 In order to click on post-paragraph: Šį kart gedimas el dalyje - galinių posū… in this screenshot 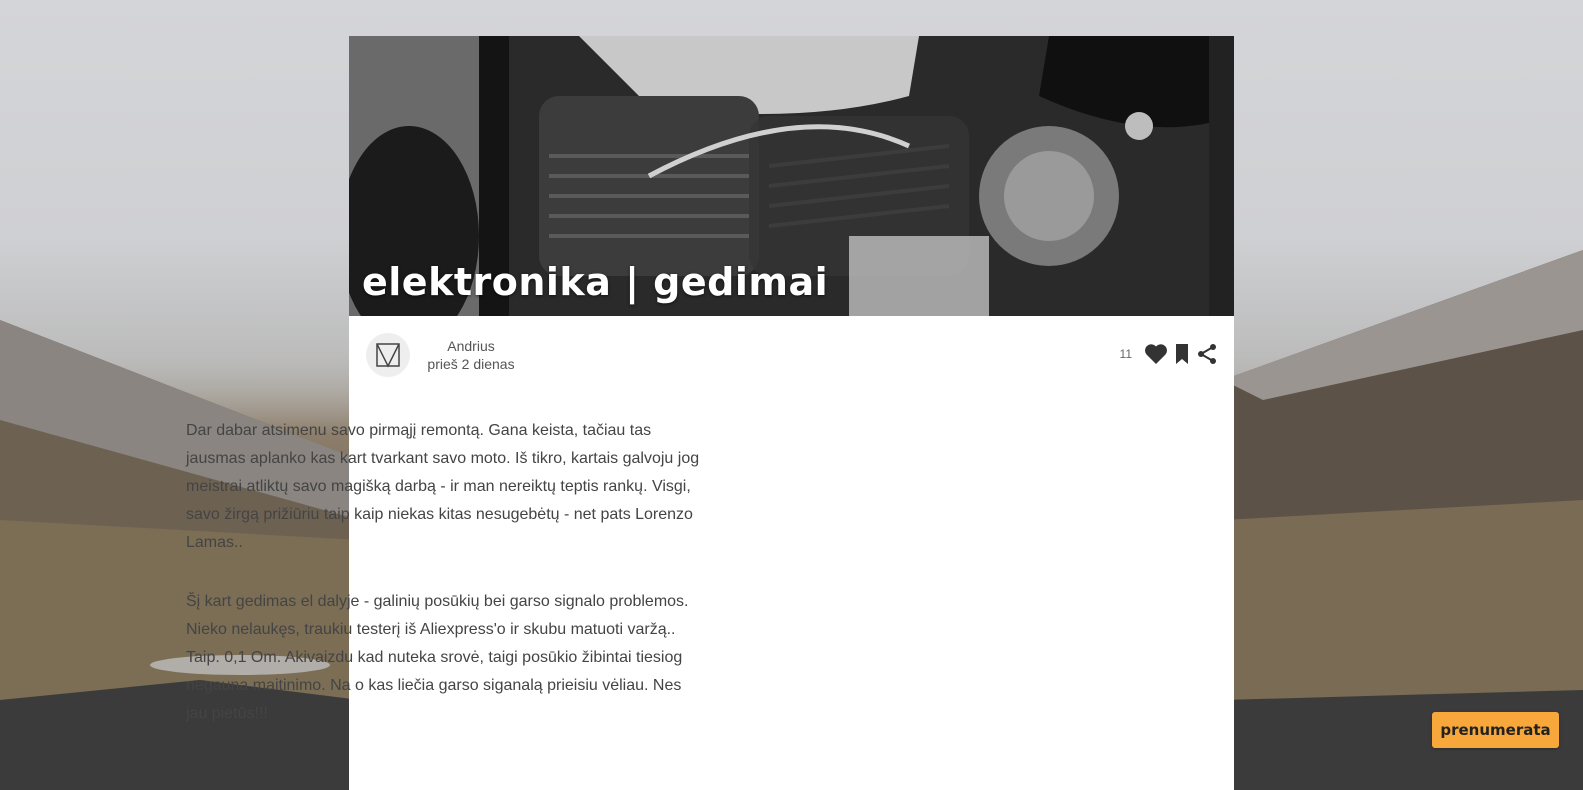, I will do `click(437, 657)`.